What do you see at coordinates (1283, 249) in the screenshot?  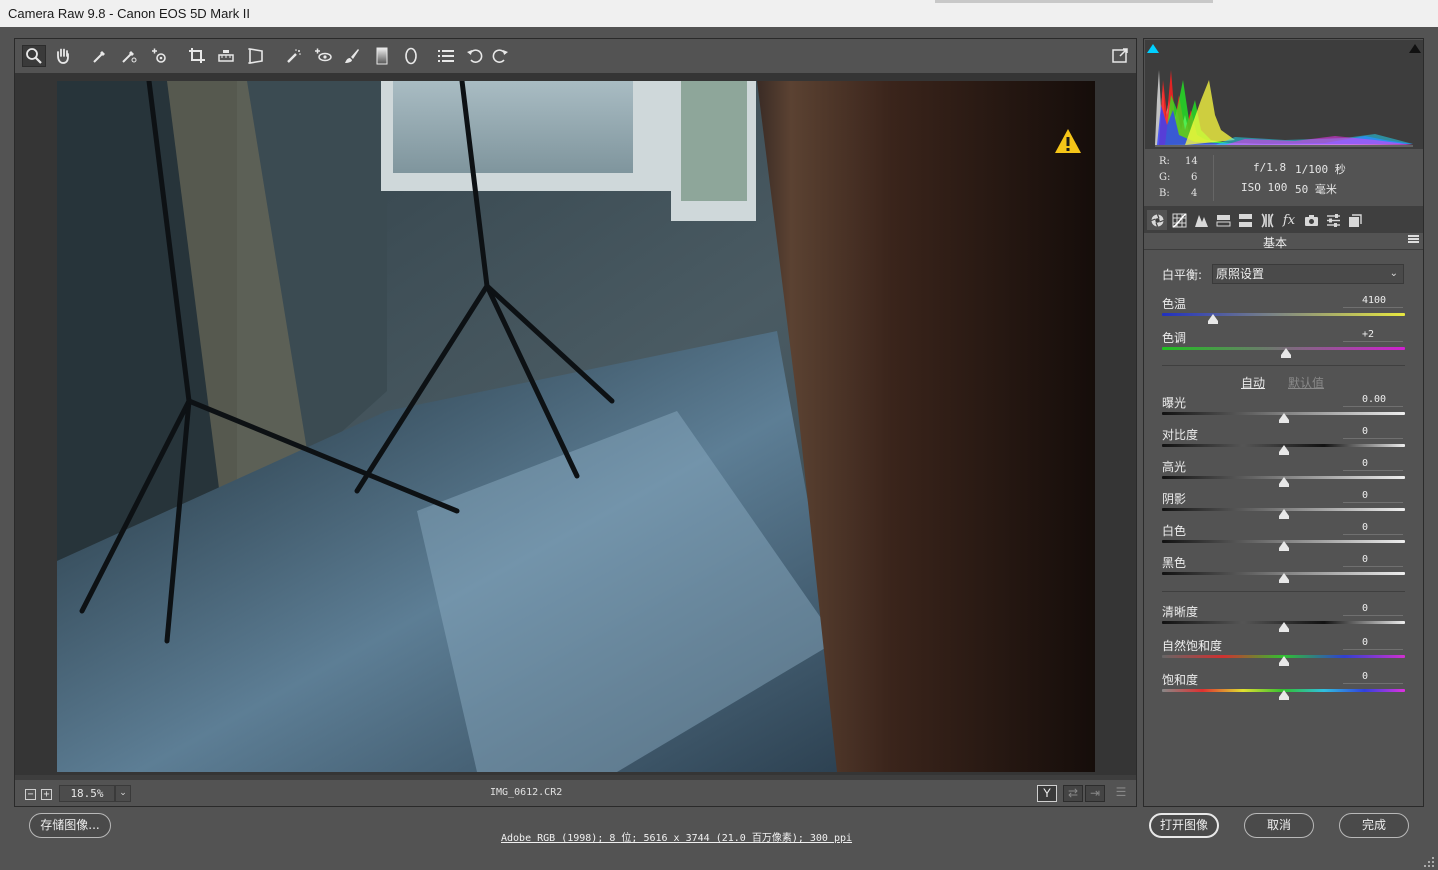 I see `section-divider` at bounding box center [1283, 249].